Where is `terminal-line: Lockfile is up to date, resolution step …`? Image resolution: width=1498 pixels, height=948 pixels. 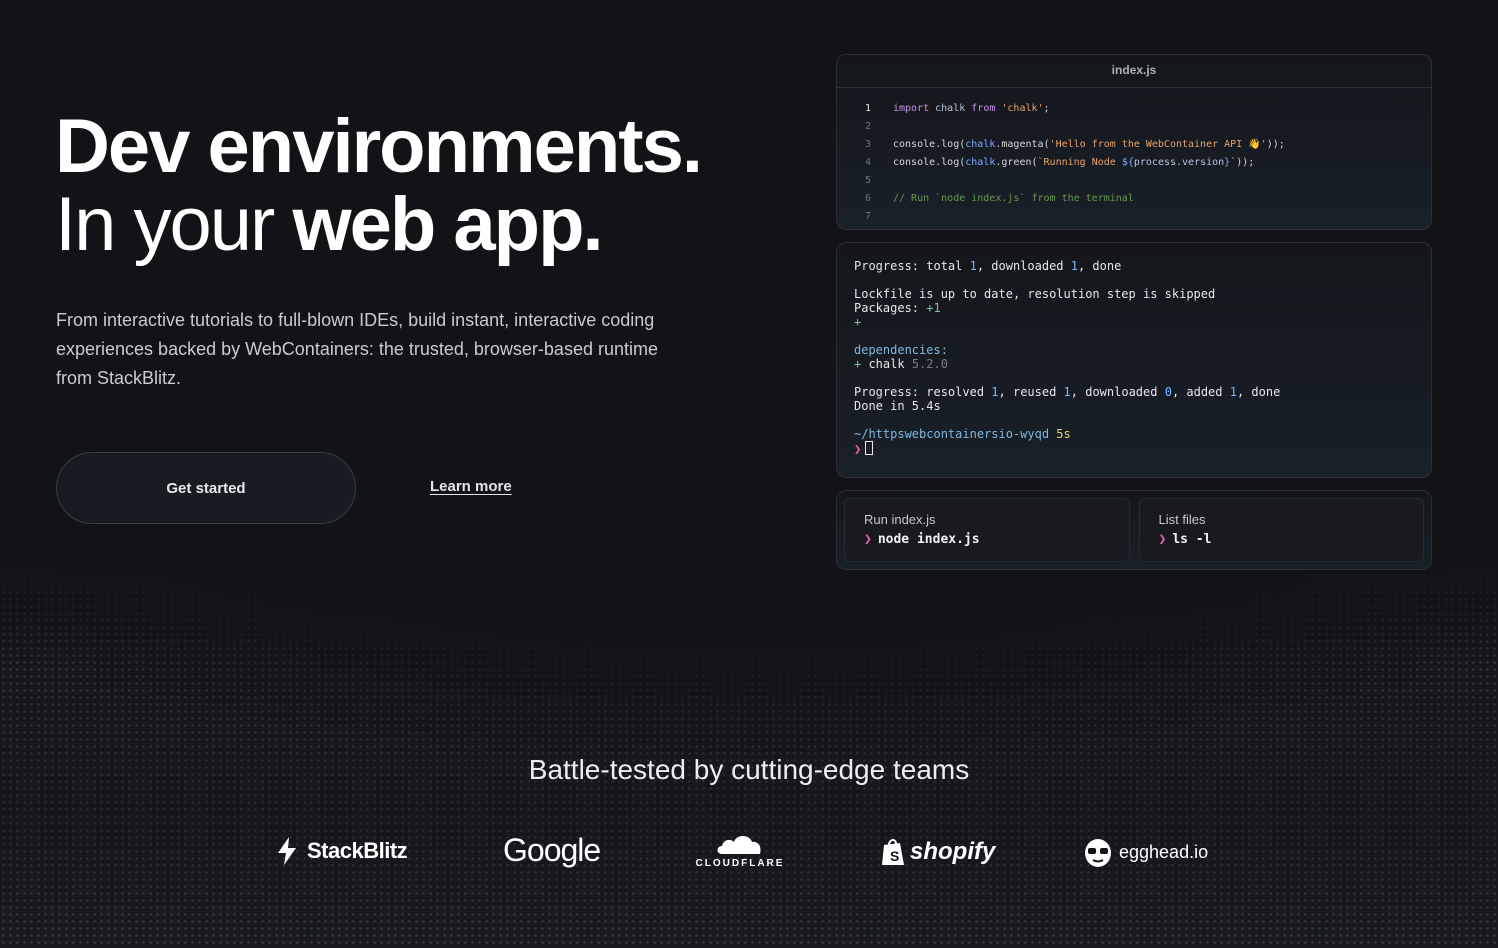 terminal-line: Lockfile is up to date, resolution step … is located at coordinates (1035, 294).